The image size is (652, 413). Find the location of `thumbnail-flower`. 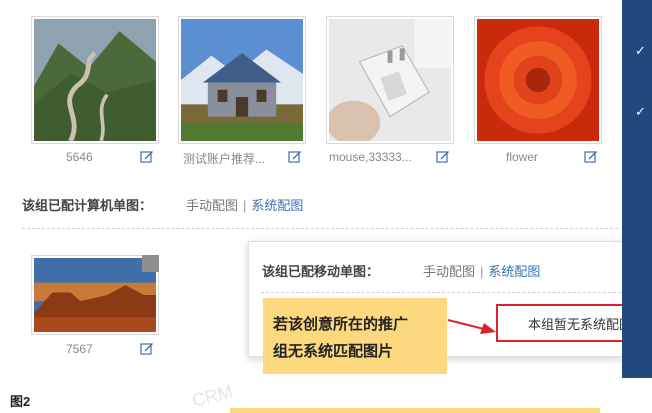

thumbnail-flower is located at coordinates (538, 80).